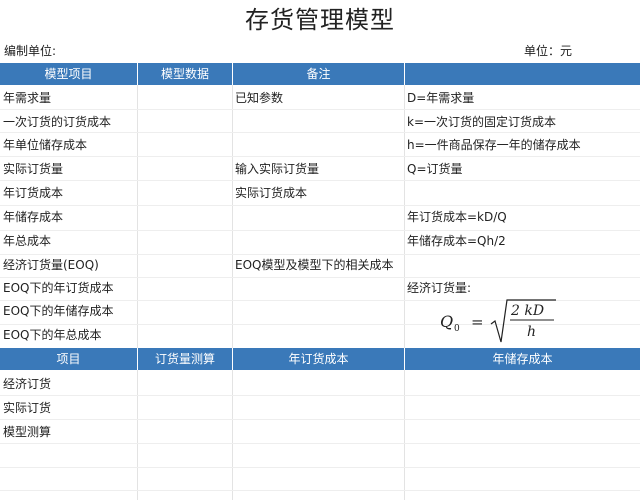  I want to click on formula-subscript: 0, so click(457, 329).